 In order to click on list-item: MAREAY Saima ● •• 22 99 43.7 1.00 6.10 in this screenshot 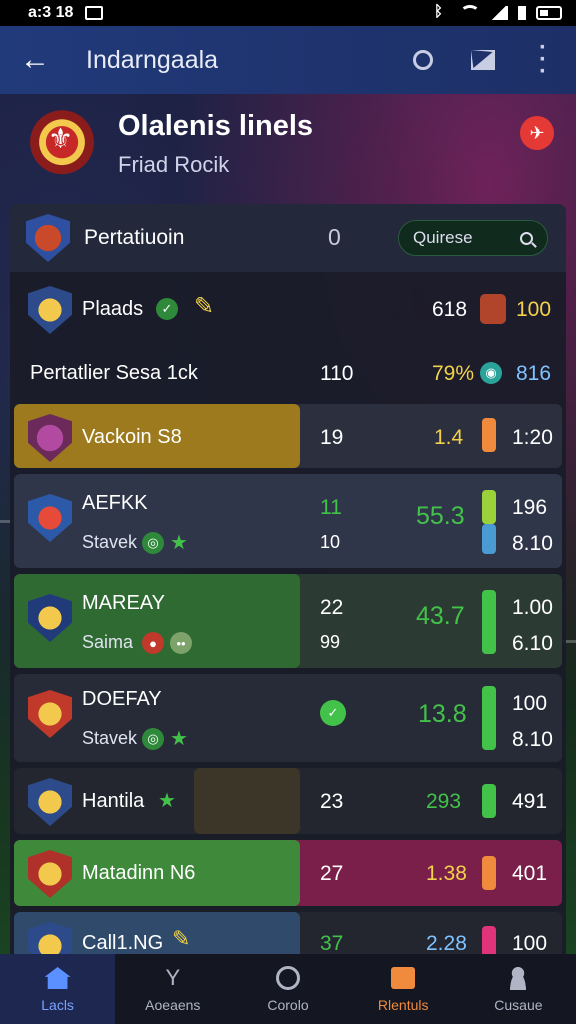, I will do `click(288, 621)`.